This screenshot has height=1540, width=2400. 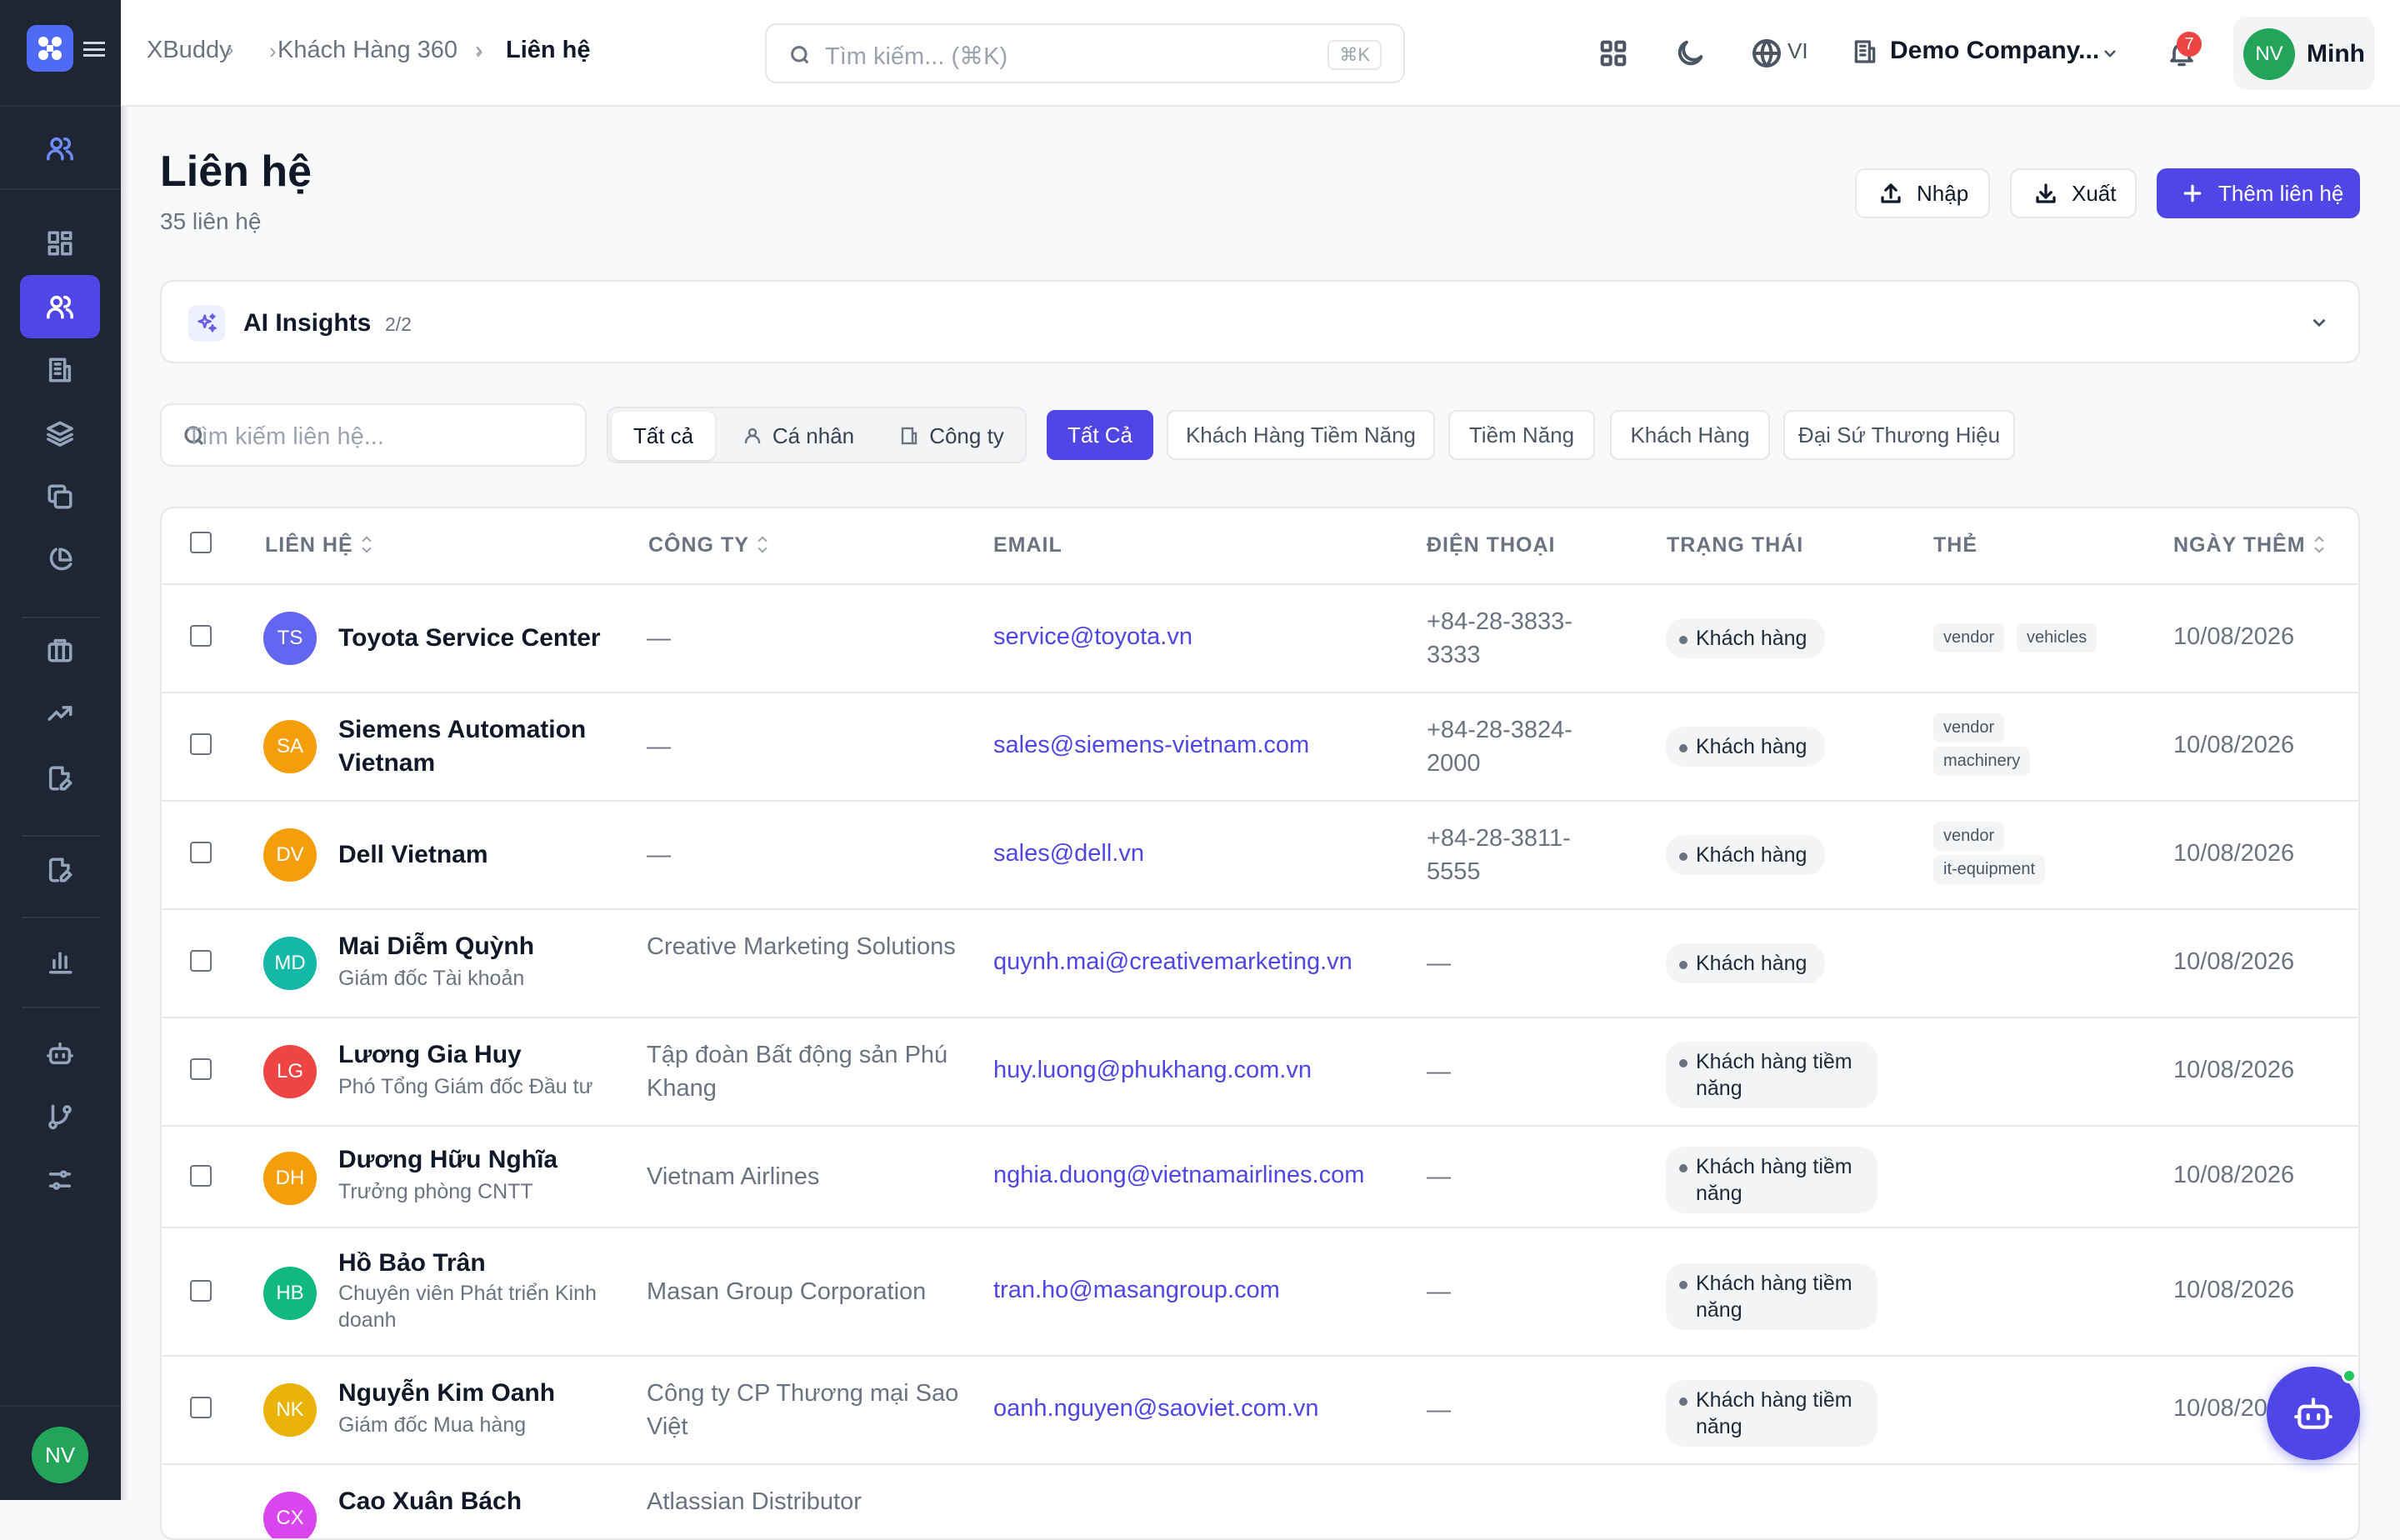 I want to click on sidebar-item-briefcase, so click(x=60, y=650).